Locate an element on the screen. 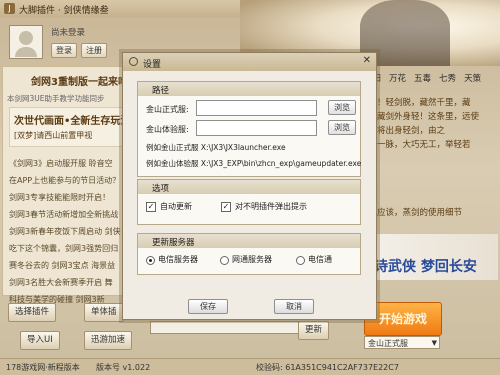 The height and width of the screenshot is (375, 500). server-option-label: 电信通 is located at coordinates (320, 259).